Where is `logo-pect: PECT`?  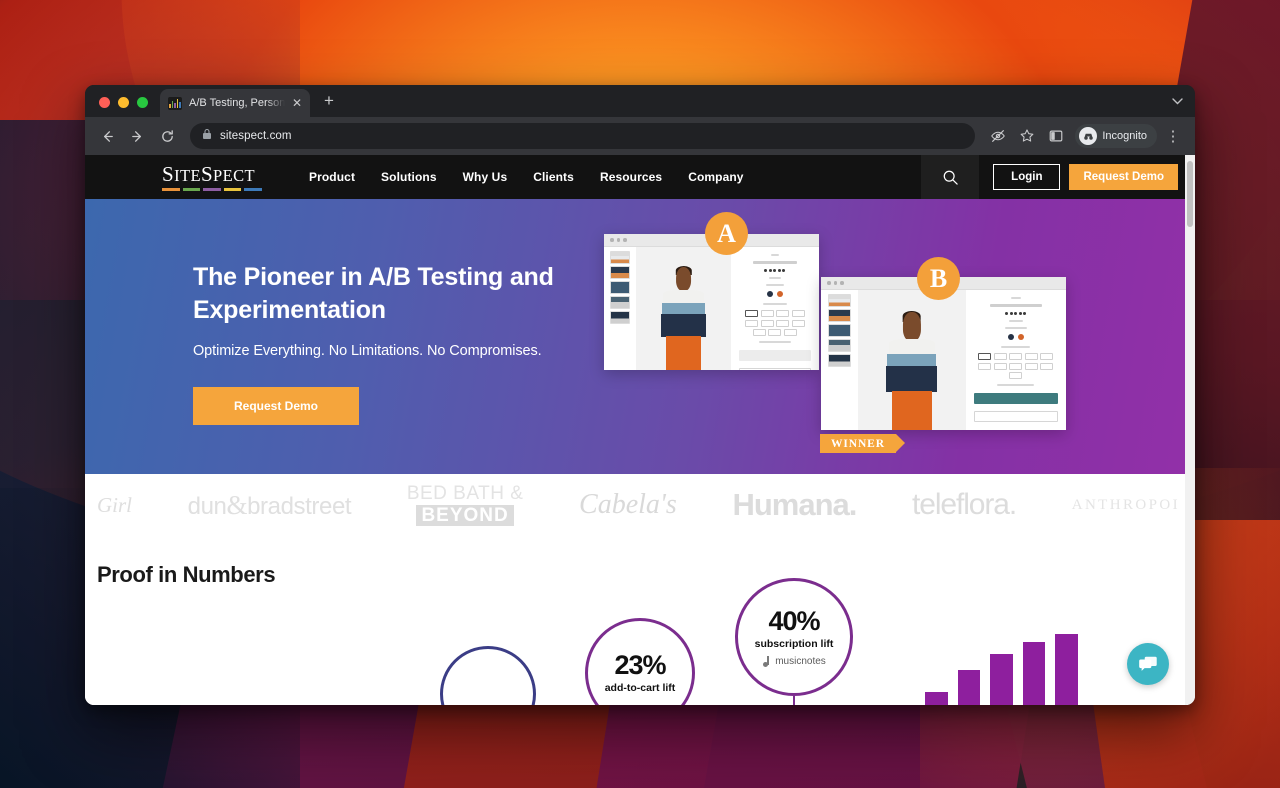
logo-pect: PECT is located at coordinates (234, 175).